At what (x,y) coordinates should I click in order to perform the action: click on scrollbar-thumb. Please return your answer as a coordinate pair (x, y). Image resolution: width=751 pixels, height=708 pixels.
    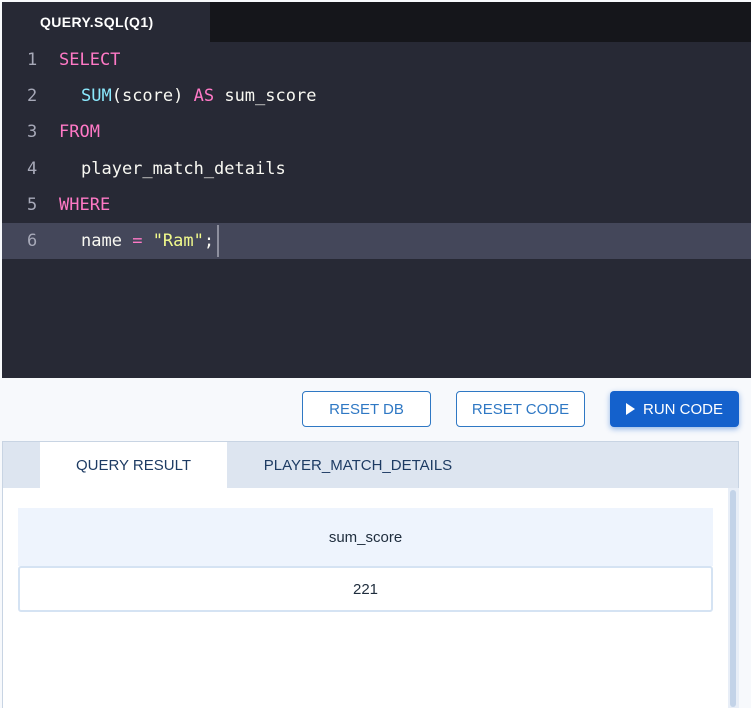
    Looking at the image, I should click on (733, 598).